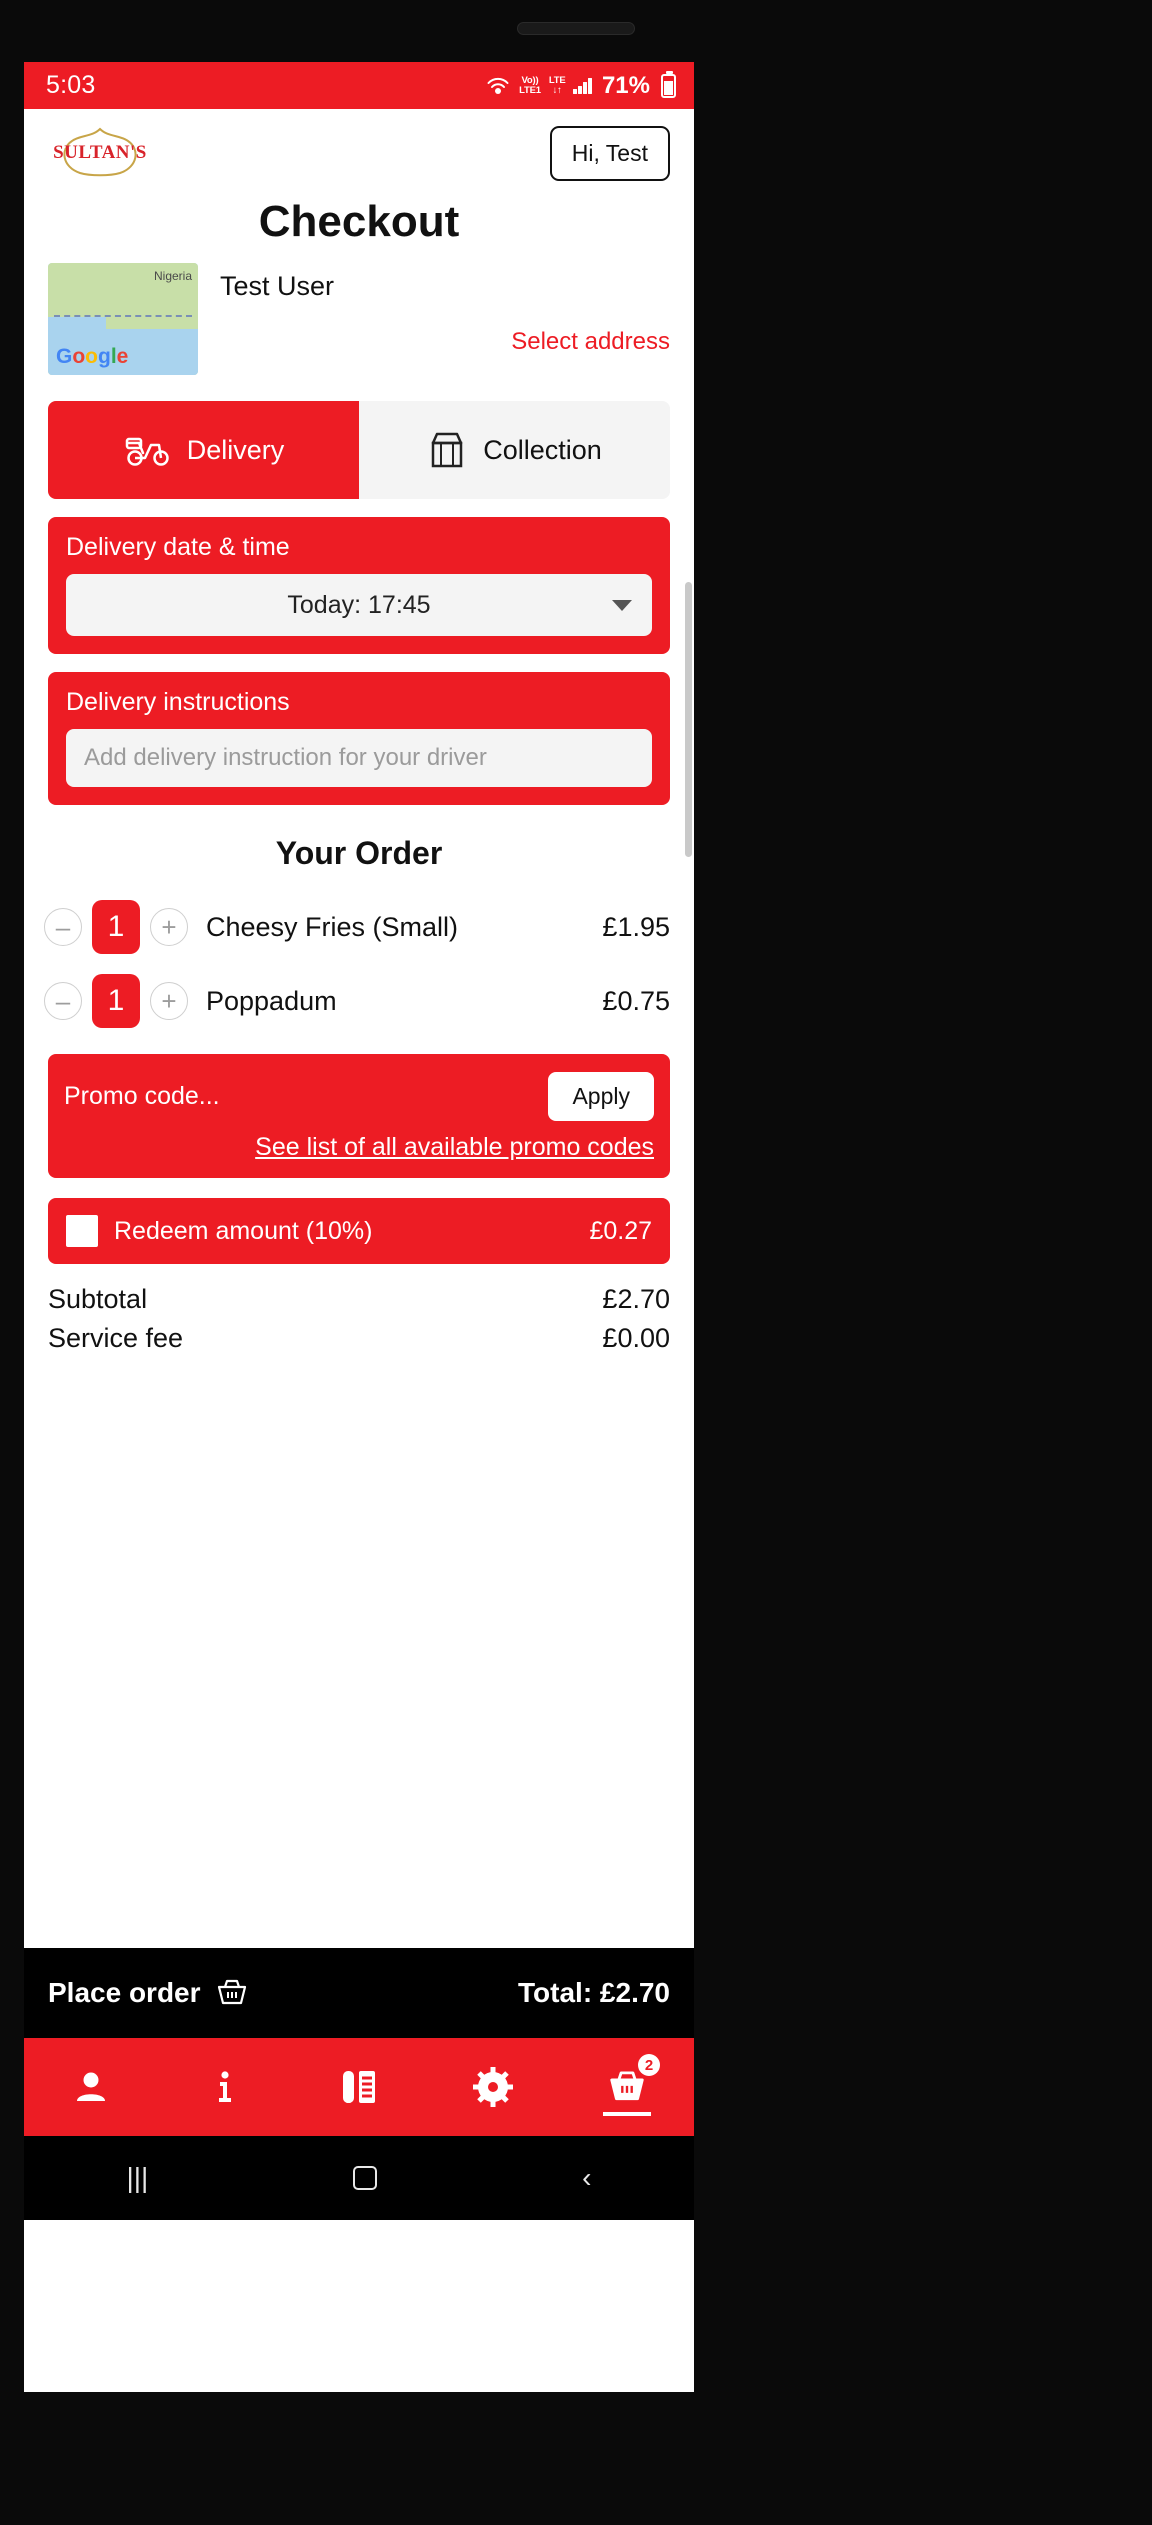 This screenshot has width=1152, height=2525. I want to click on delivery-instructions-input: Add delivery instruction for your driver, so click(359, 758).